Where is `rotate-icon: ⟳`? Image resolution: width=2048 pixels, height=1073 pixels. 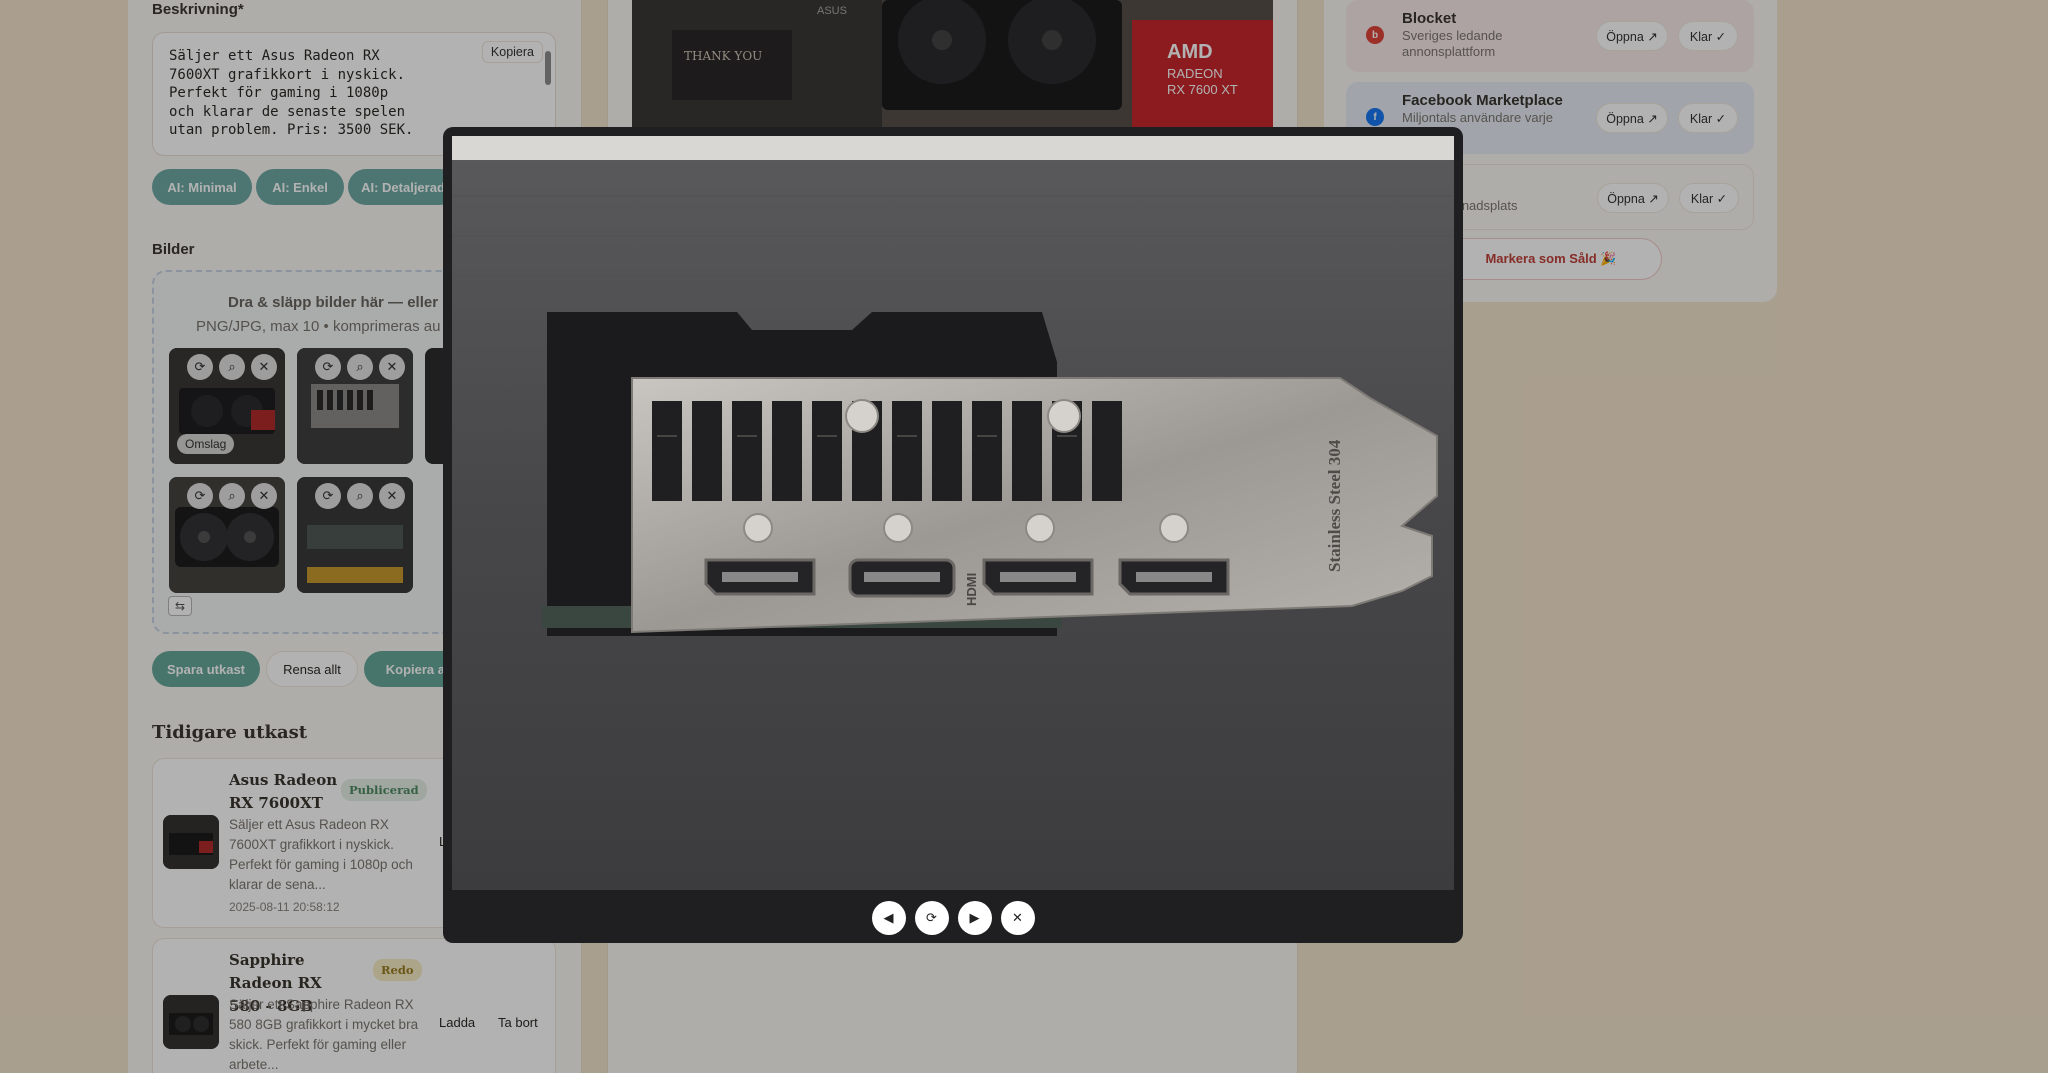
rotate-icon: ⟳ is located at coordinates (931, 918).